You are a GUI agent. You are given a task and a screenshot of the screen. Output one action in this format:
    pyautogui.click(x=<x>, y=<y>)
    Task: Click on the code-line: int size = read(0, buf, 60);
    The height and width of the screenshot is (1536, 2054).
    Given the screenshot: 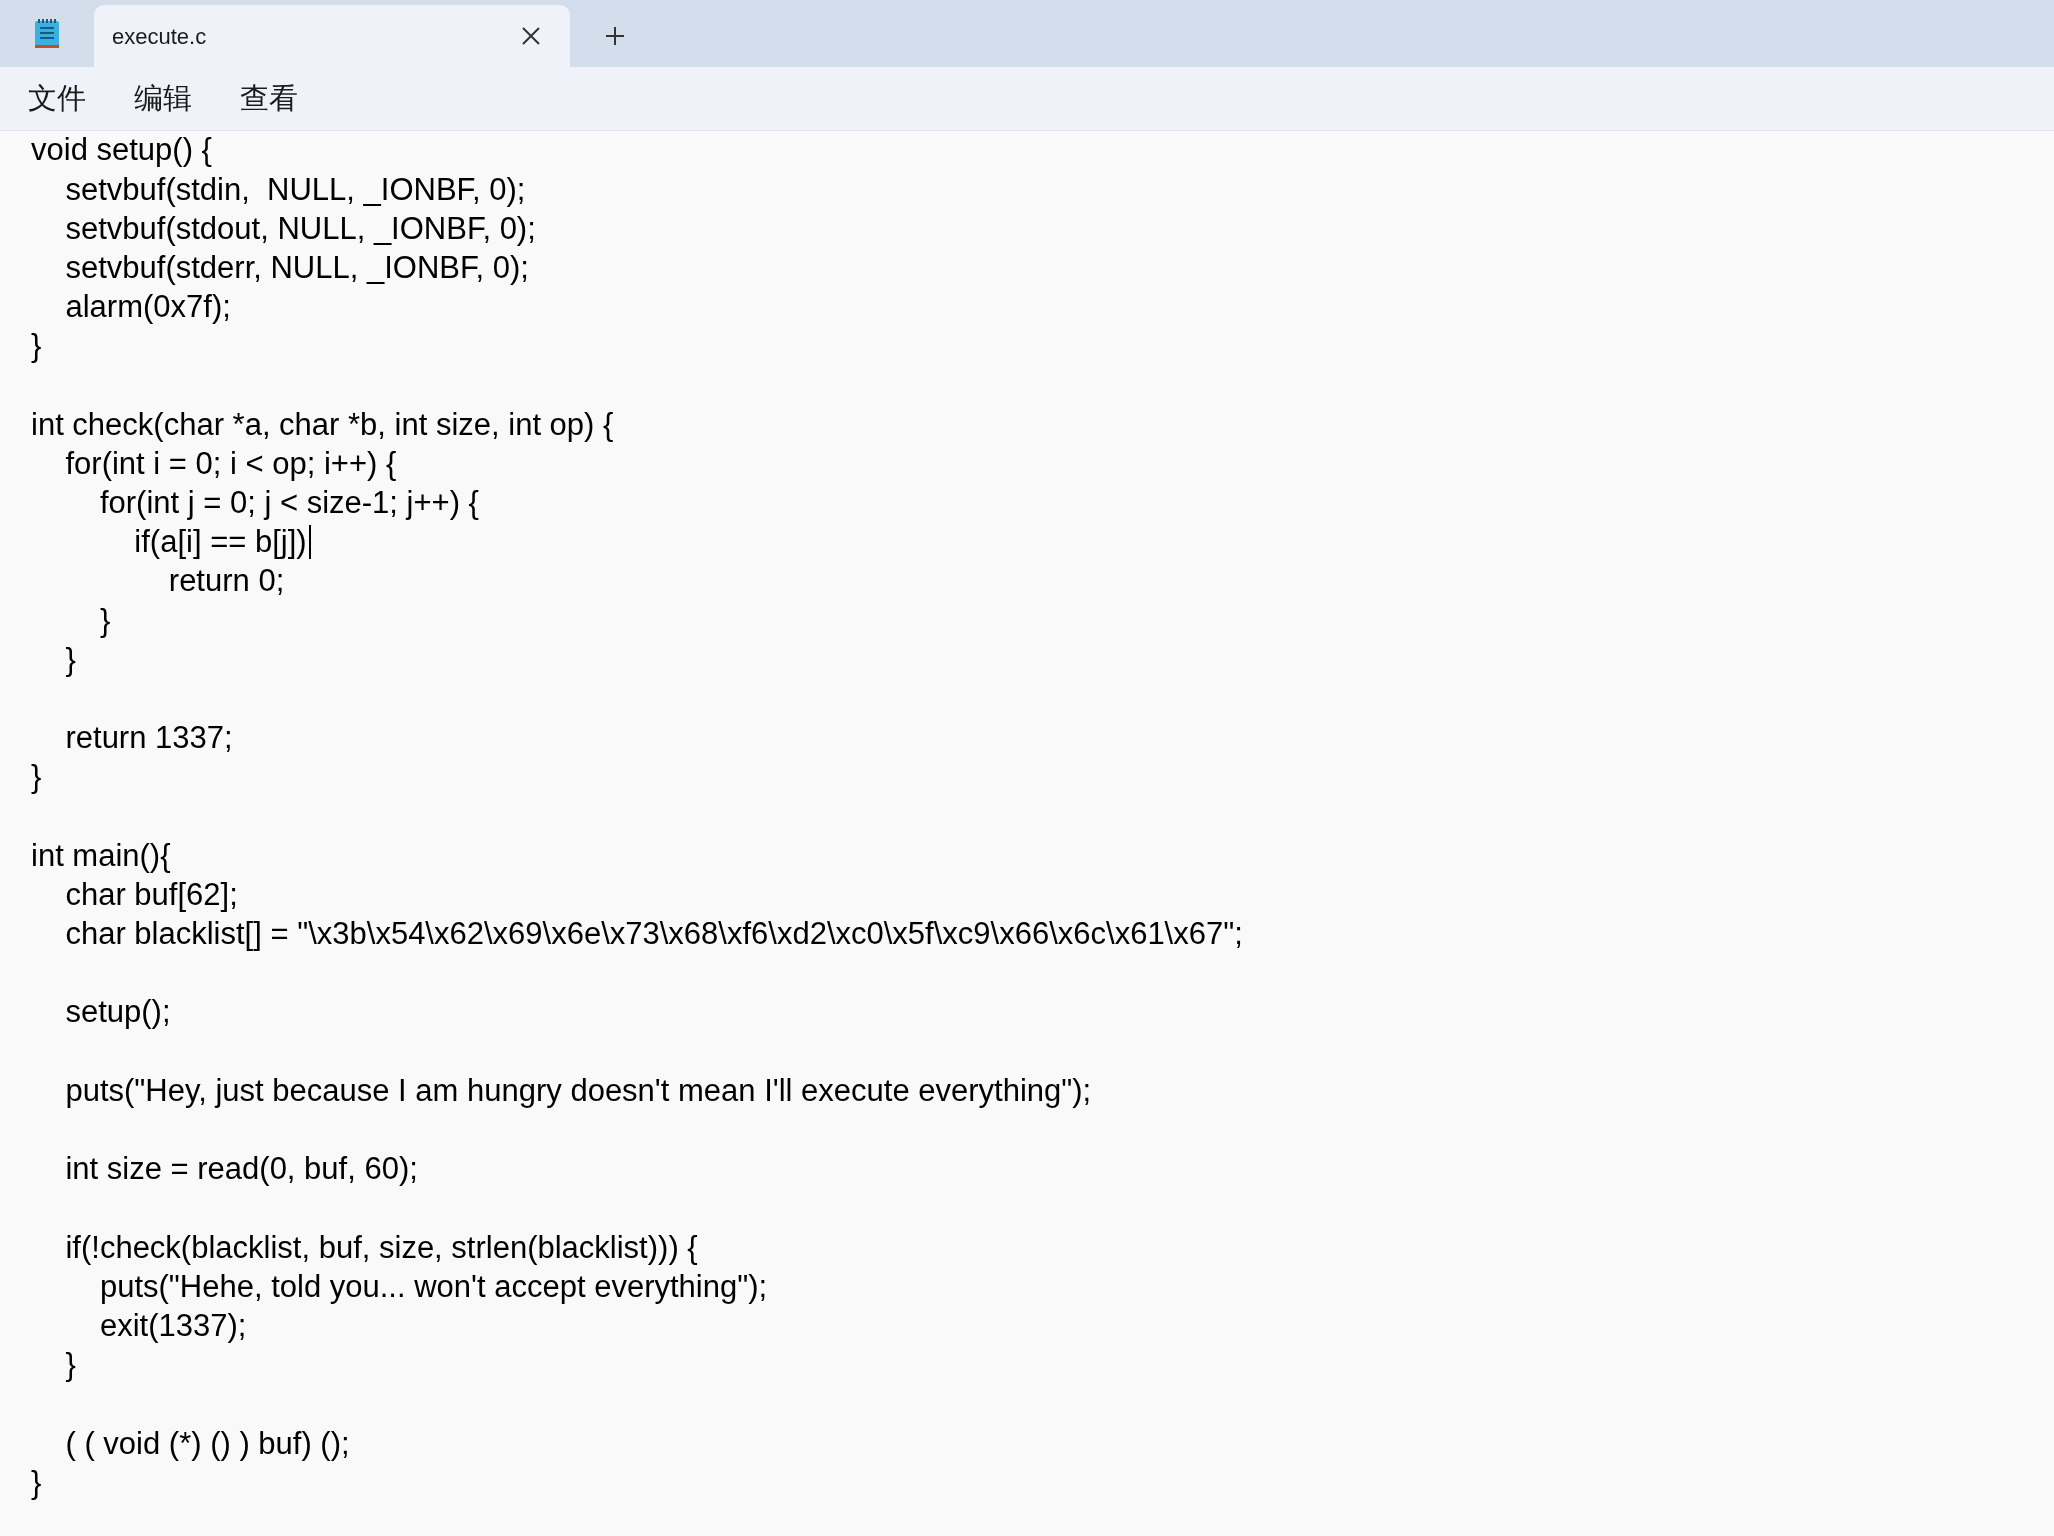 What is the action you would take?
    pyautogui.click(x=241, y=1169)
    